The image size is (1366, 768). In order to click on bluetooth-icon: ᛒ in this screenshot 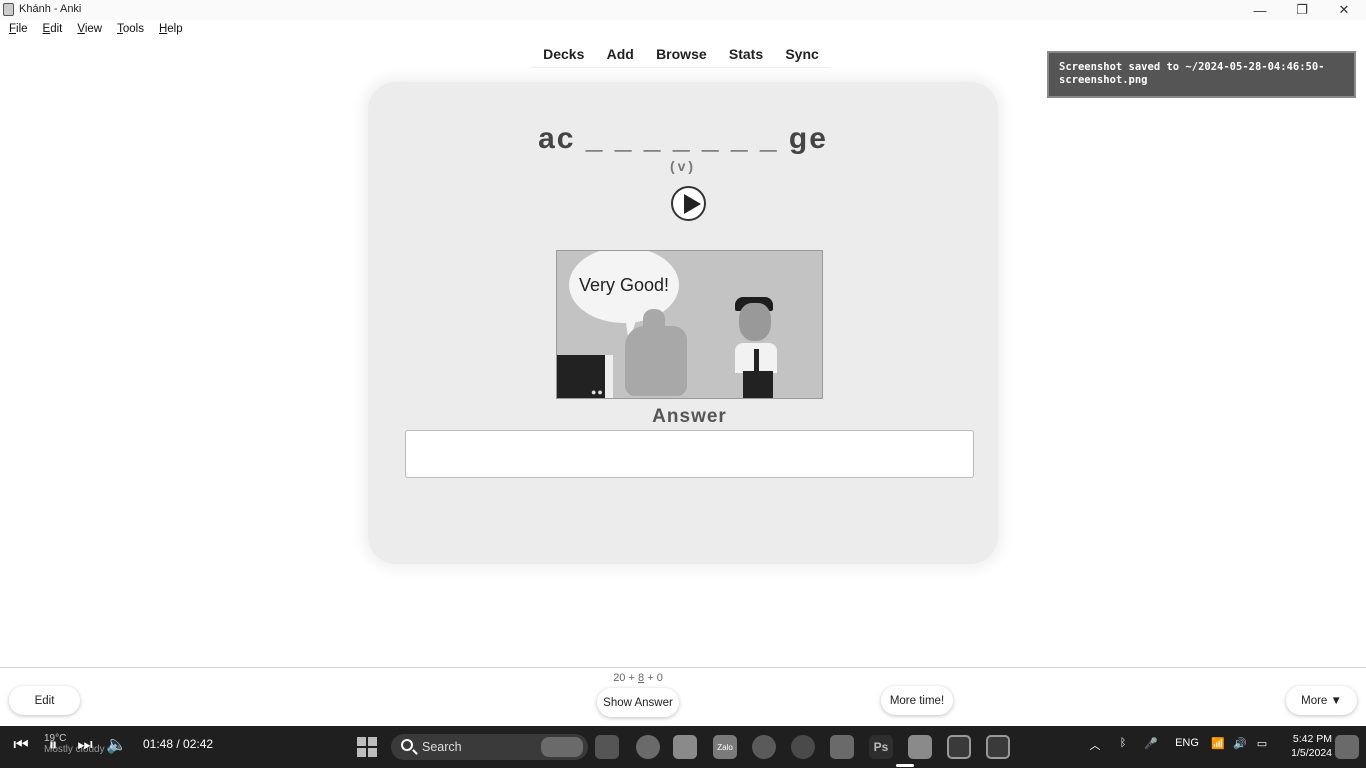, I will do `click(1123, 743)`.